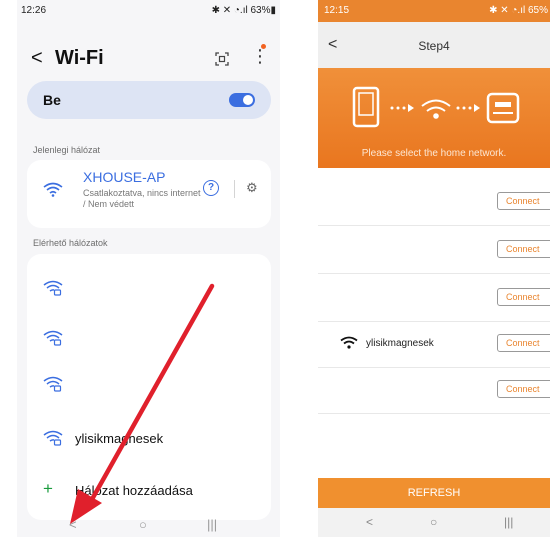  I want to click on router-icon, so click(503, 108).